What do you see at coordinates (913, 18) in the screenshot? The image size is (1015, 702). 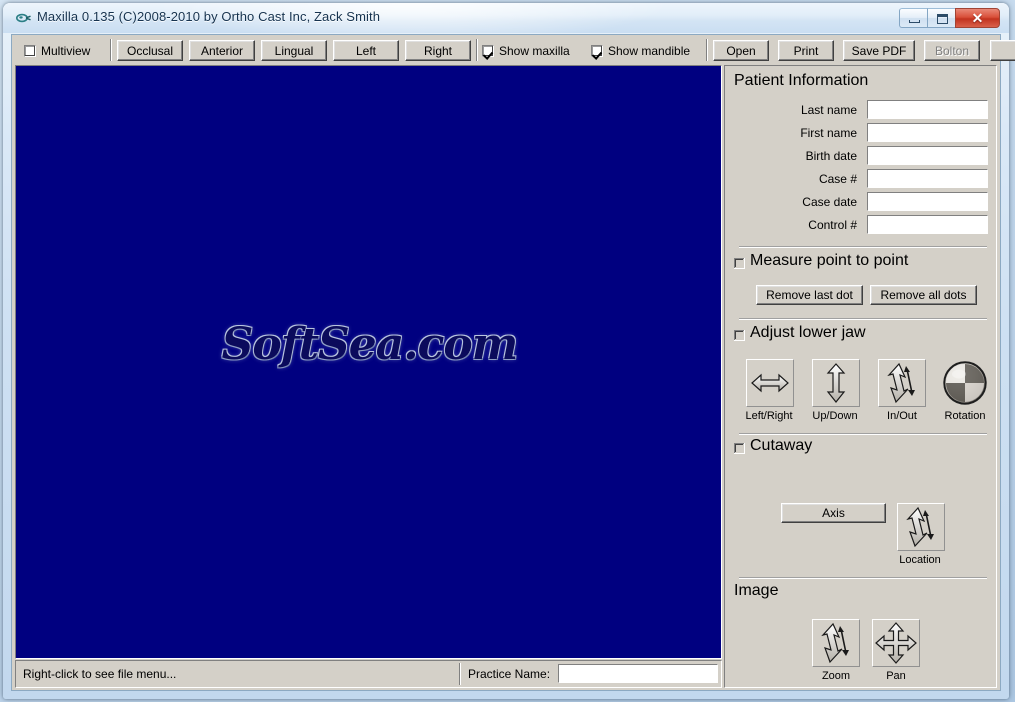 I see `minimize-button` at bounding box center [913, 18].